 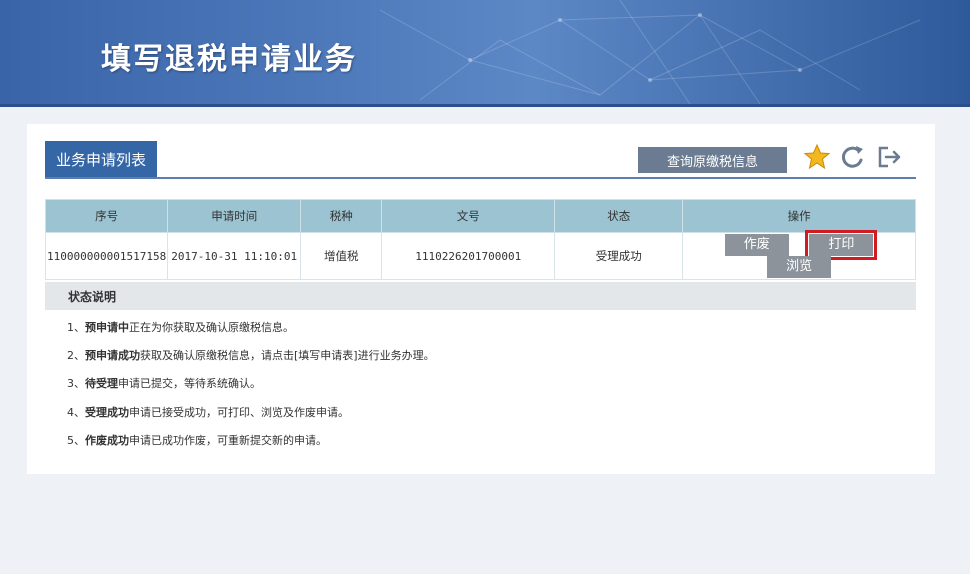 What do you see at coordinates (106, 216) in the screenshot?
I see `column-header-seq: 序号` at bounding box center [106, 216].